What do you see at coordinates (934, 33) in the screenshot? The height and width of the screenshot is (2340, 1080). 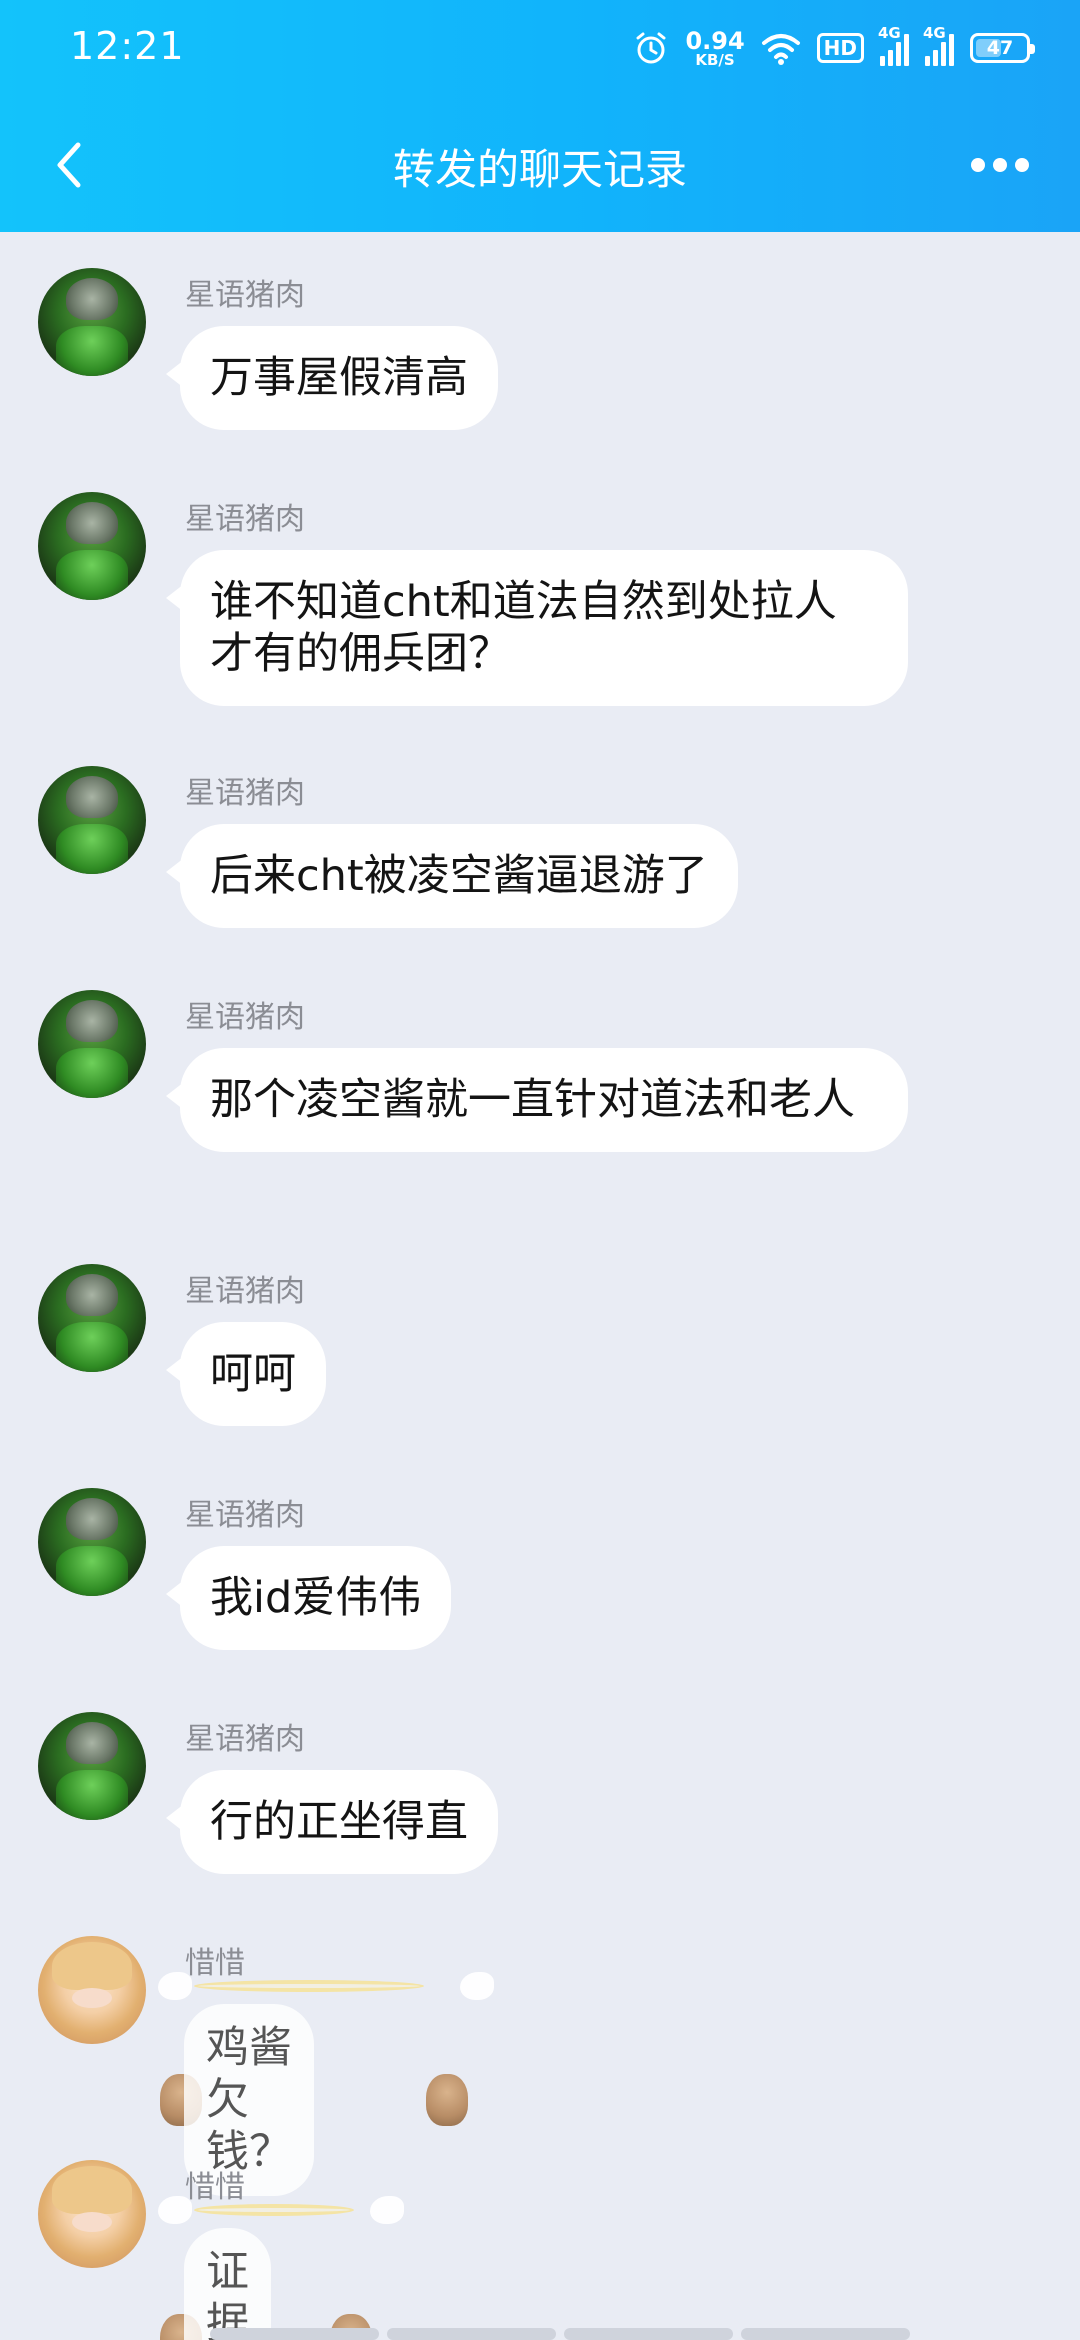 I see `signal-sim2-label: 4G` at bounding box center [934, 33].